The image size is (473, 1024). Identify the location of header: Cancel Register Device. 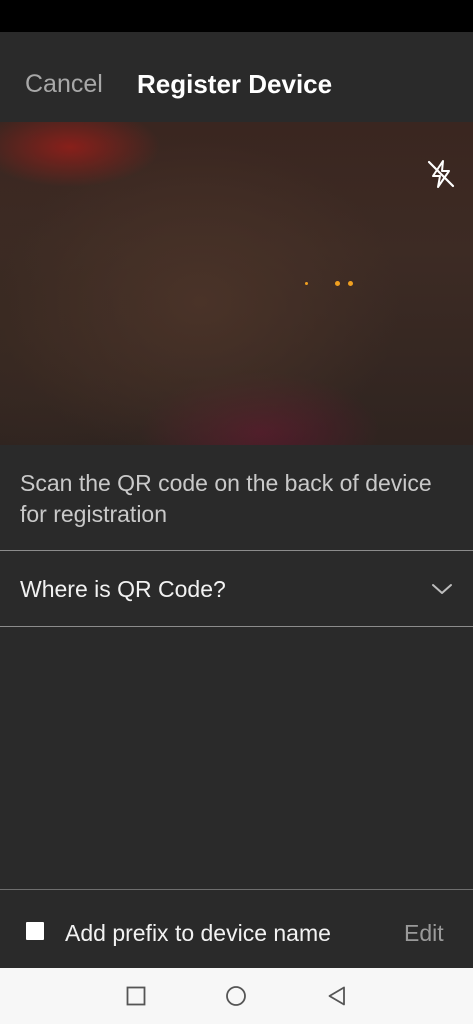
(236, 77).